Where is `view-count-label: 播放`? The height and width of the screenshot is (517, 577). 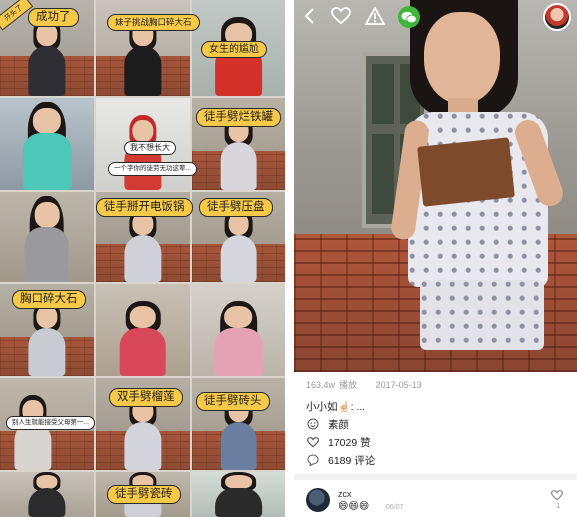 view-count-label: 播放 is located at coordinates (348, 385).